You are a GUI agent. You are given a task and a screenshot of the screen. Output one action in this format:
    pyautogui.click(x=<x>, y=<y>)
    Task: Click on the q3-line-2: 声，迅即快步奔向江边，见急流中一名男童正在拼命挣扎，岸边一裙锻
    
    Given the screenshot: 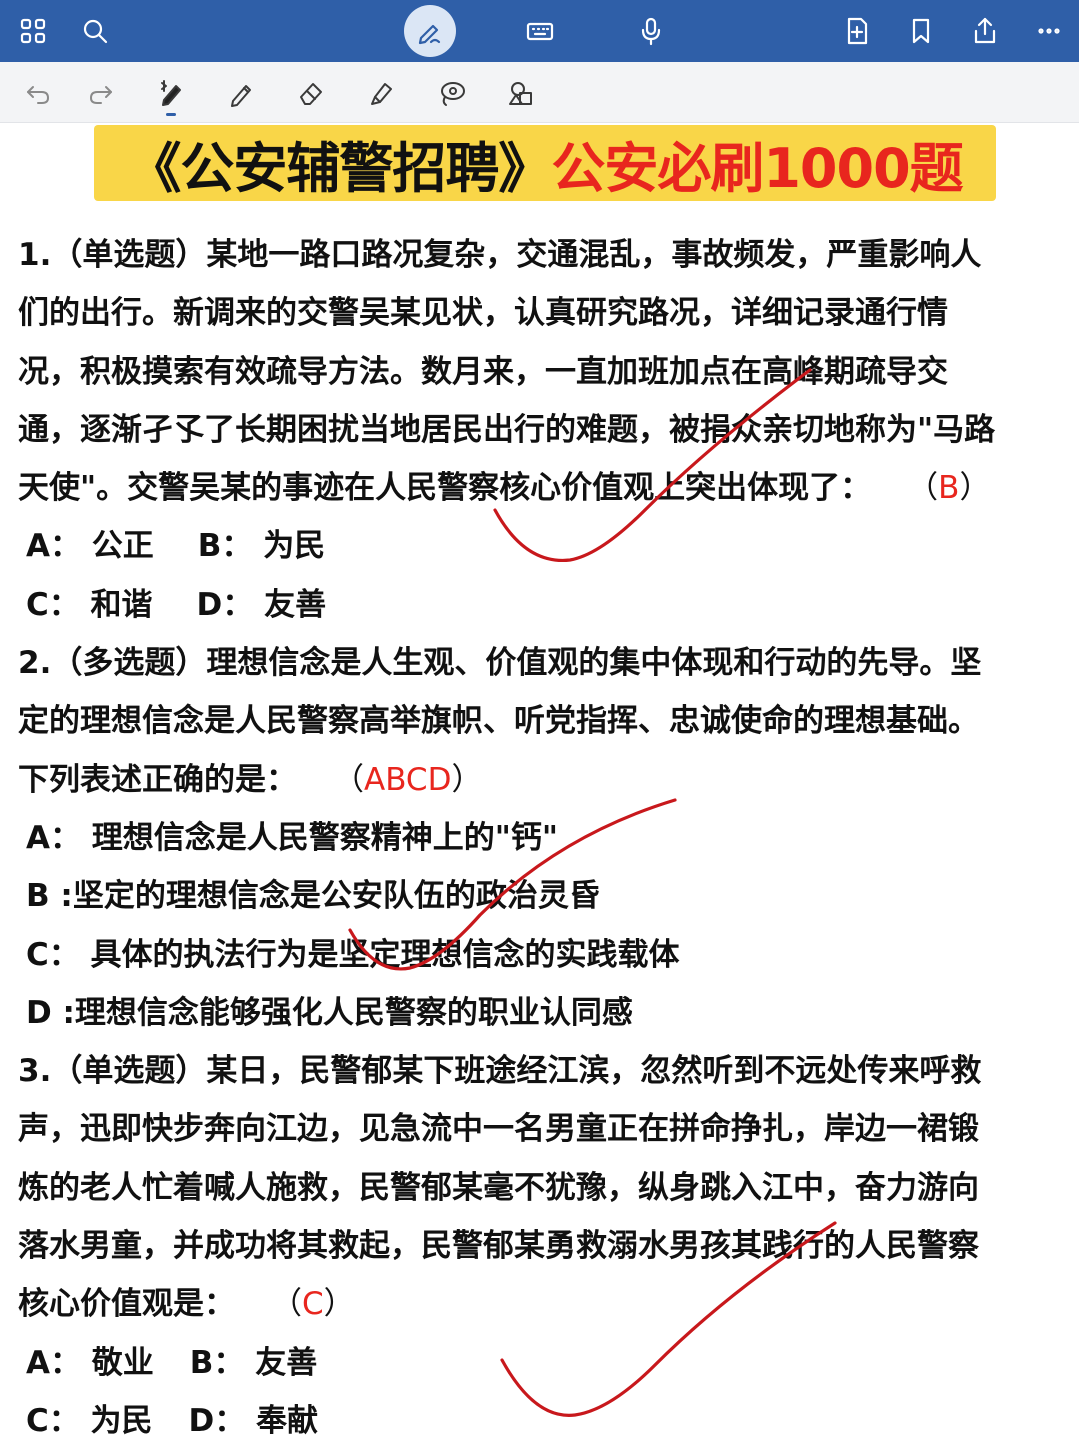 What is the action you would take?
    pyautogui.click(x=498, y=1129)
    